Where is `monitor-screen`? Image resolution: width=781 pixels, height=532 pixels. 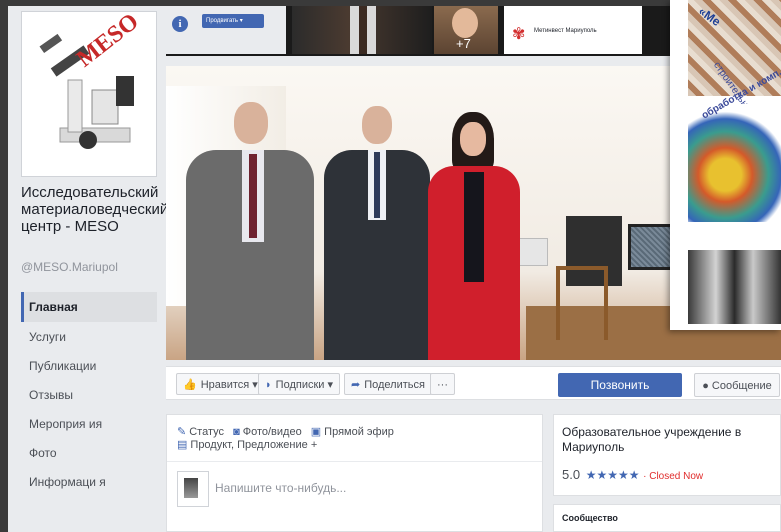 monitor-screen is located at coordinates (653, 247).